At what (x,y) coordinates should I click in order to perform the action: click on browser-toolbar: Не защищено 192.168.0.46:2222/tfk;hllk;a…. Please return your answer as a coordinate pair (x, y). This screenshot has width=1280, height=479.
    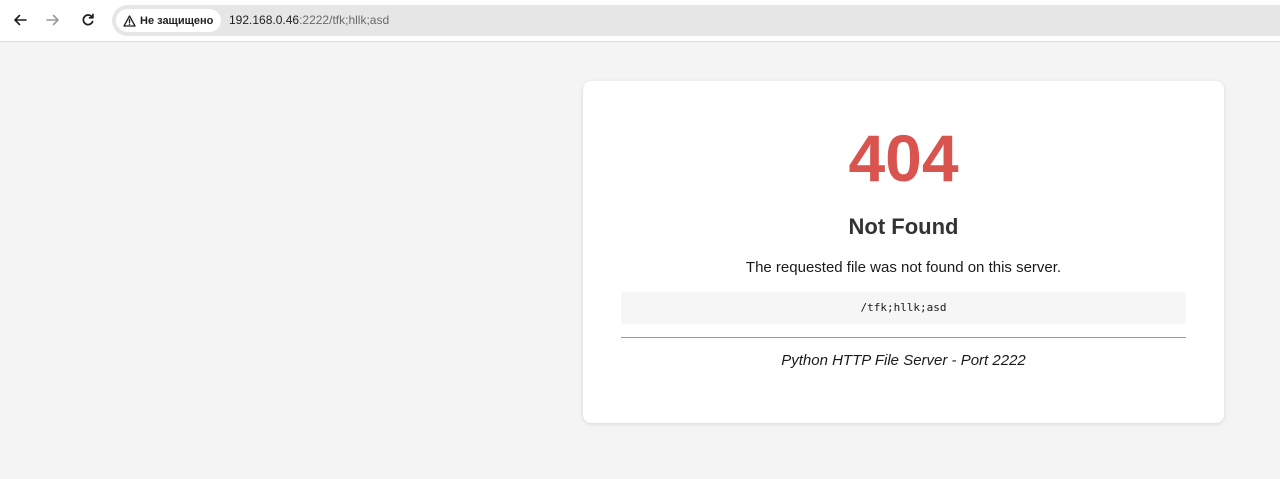
    Looking at the image, I should click on (640, 21).